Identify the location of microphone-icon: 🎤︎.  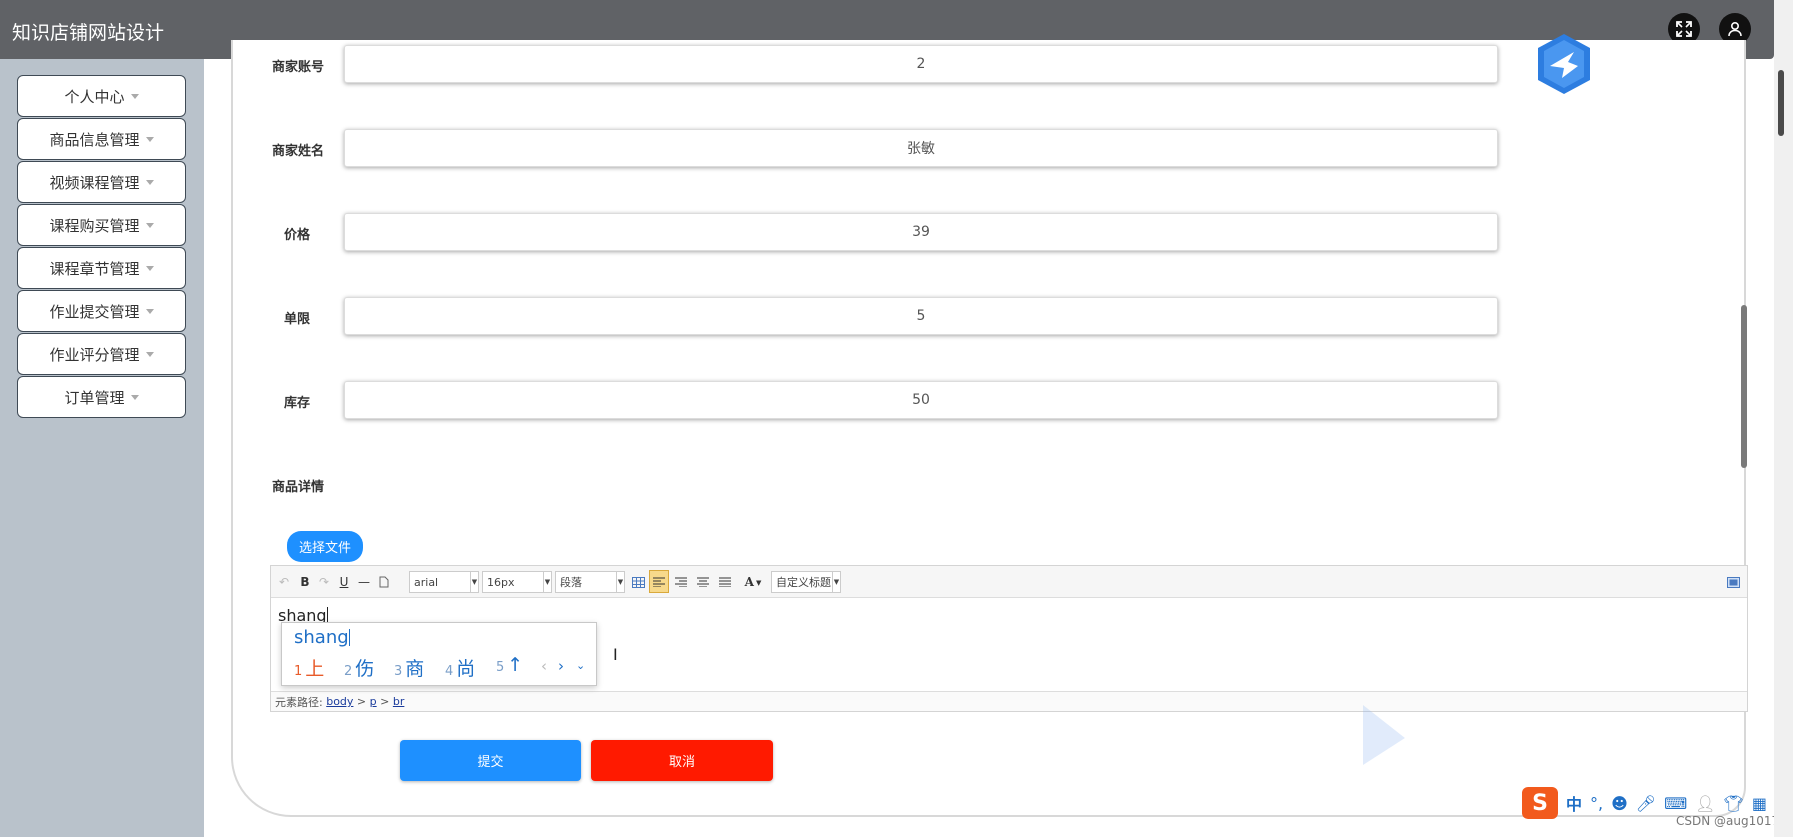
(1646, 803).